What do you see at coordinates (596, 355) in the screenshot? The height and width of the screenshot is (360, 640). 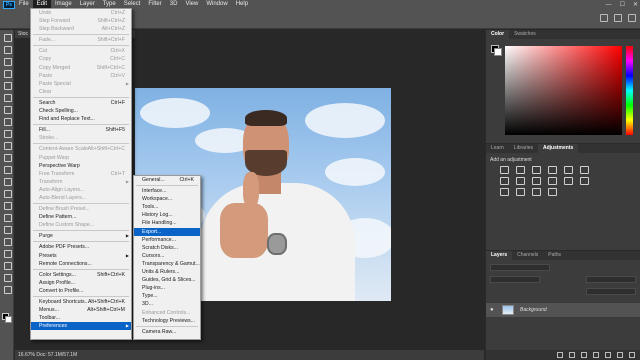 I see `new-adjustment-icon` at bounding box center [596, 355].